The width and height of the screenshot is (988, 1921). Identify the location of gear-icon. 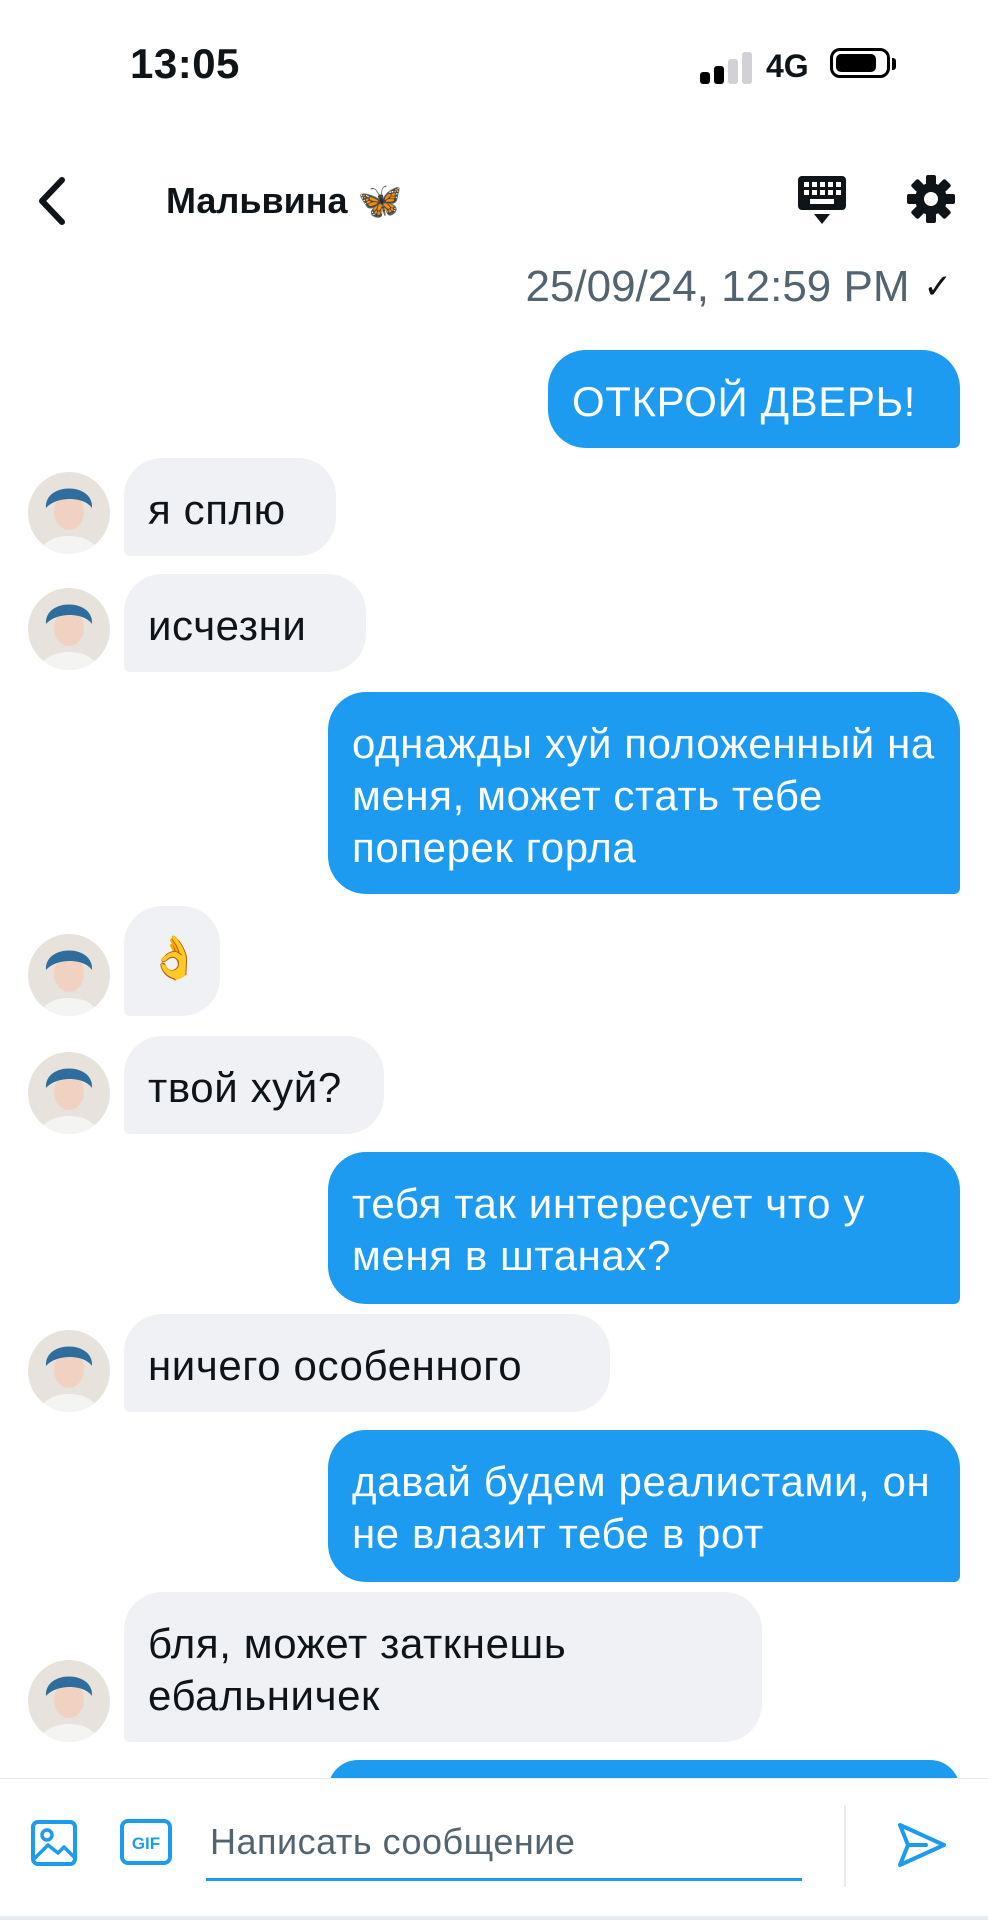
(931, 199).